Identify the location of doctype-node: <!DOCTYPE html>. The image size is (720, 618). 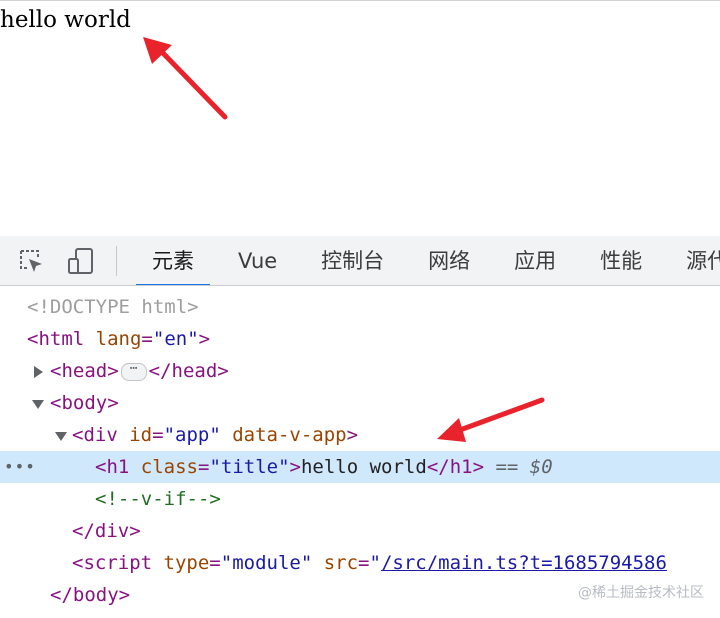
(113, 307).